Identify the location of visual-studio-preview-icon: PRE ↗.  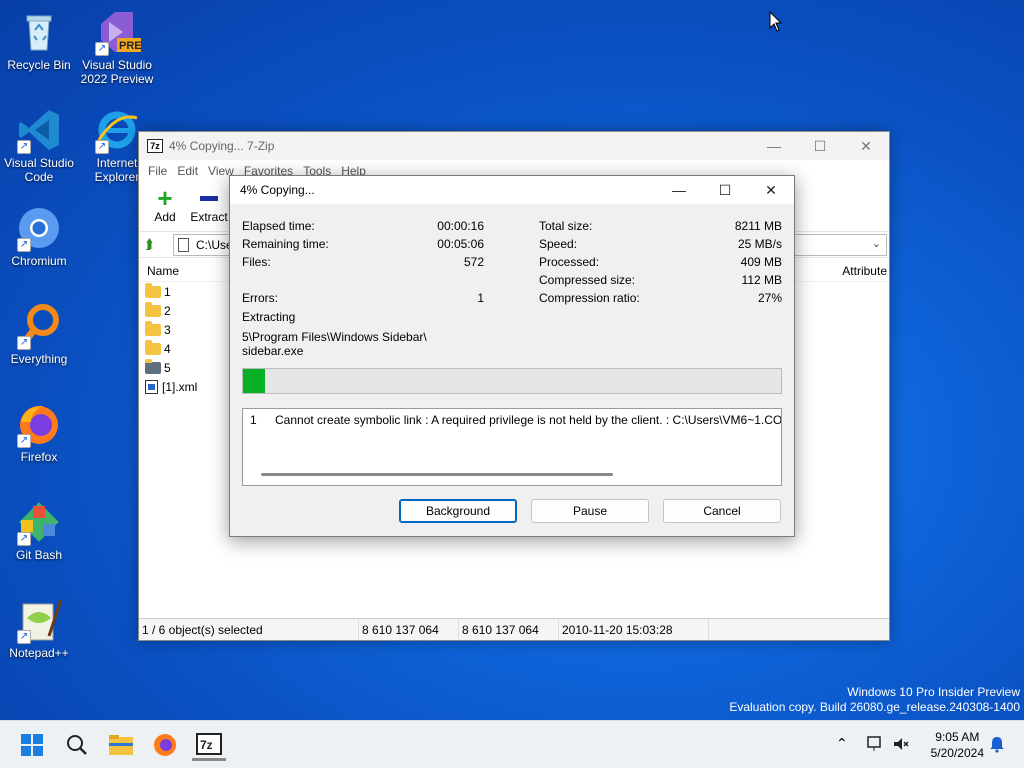
(117, 32).